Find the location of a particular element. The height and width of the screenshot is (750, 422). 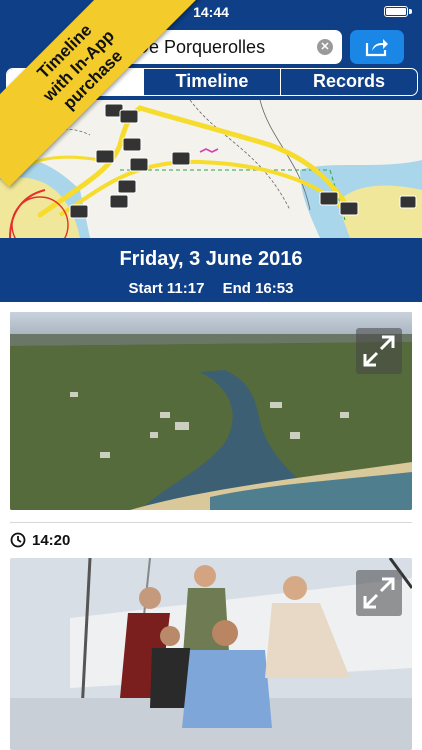

timeline-divider is located at coordinates (211, 522).